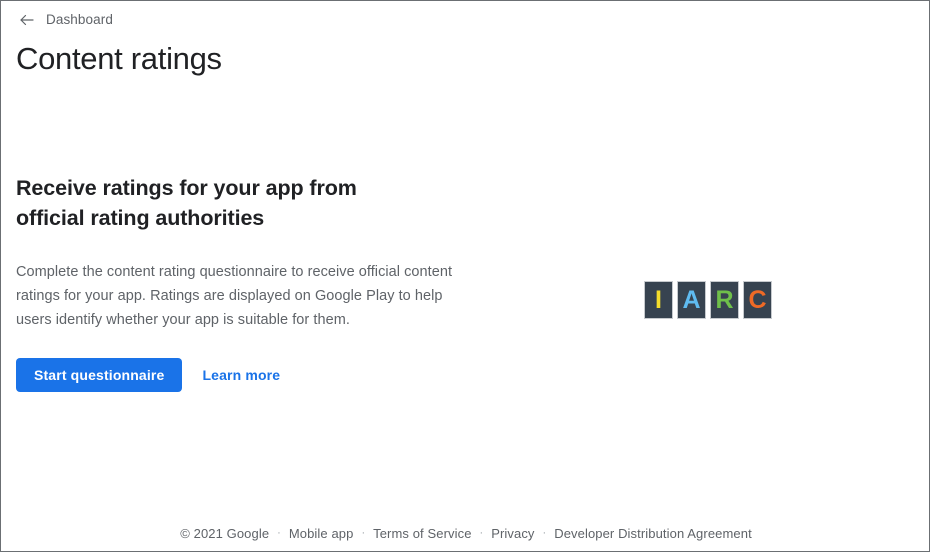  Describe the element at coordinates (653, 533) in the screenshot. I see `footer-link-developer-distribution-agreement: Developer Distribution Agreement` at that location.